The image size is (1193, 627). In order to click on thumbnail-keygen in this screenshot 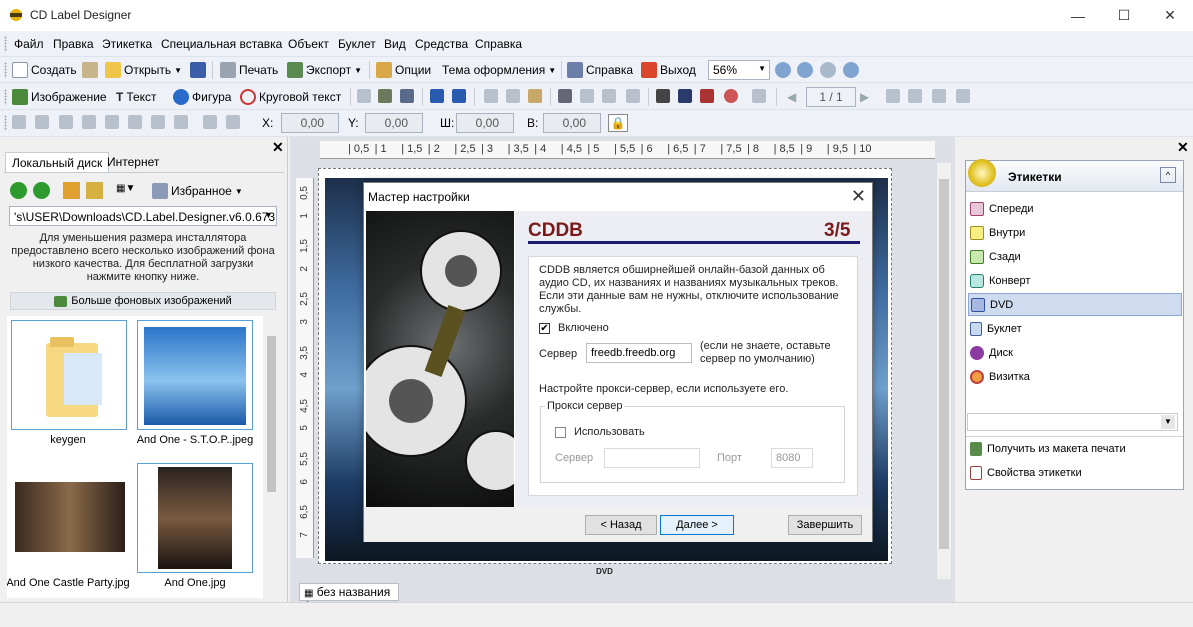, I will do `click(69, 375)`.